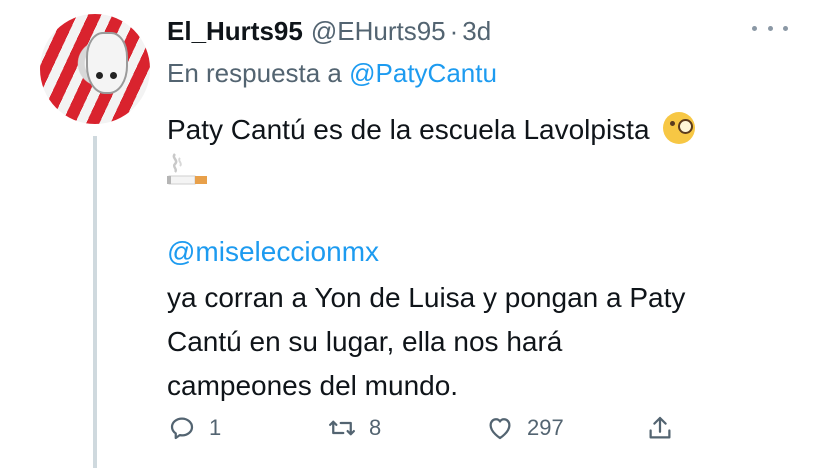 Image resolution: width=828 pixels, height=468 pixels. I want to click on retweet-icon, so click(342, 428).